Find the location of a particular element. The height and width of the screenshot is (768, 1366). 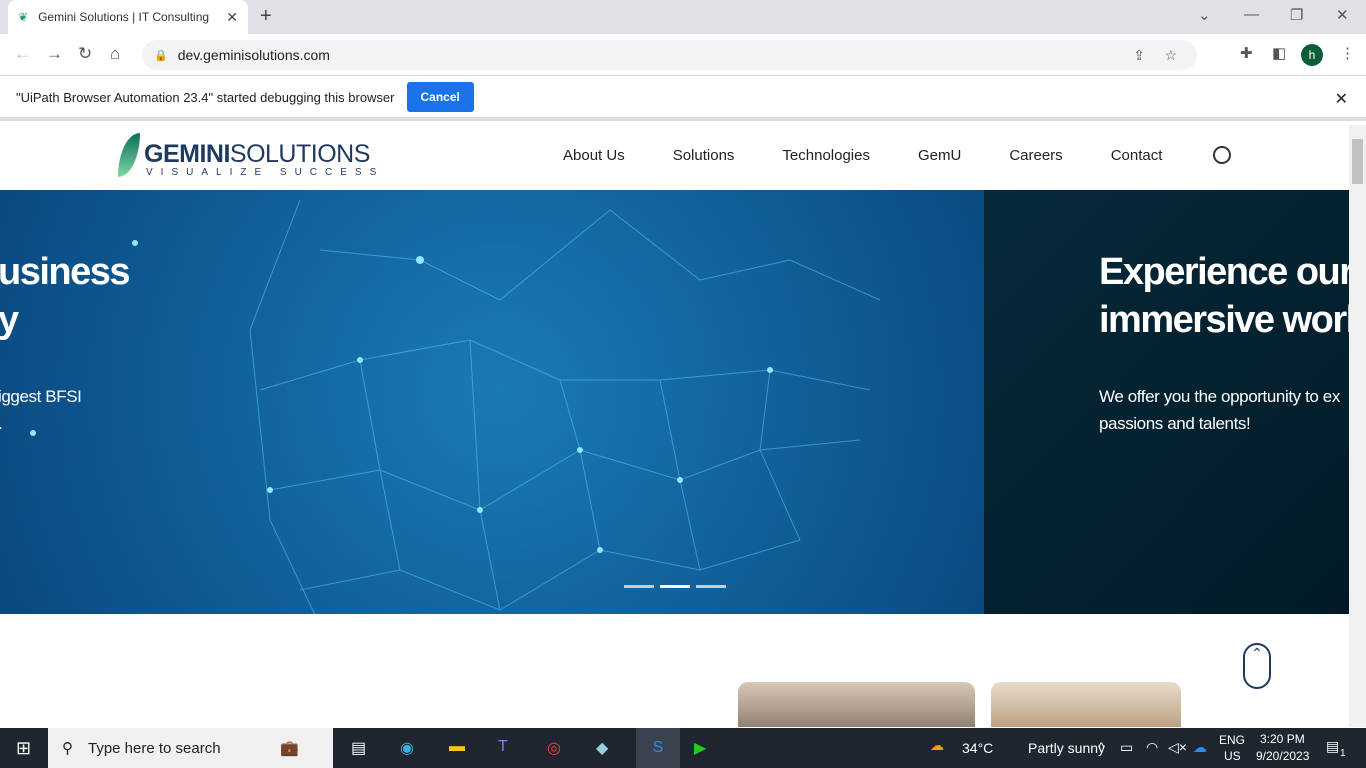

notification-count: 1 is located at coordinates (1343, 753).